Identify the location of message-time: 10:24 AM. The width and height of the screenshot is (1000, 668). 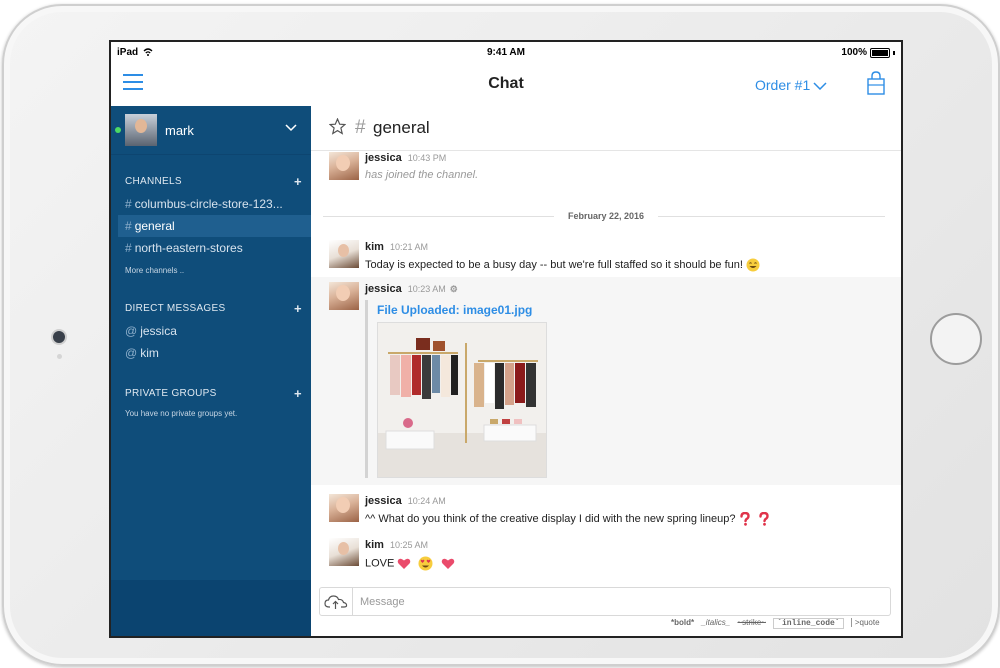
(426, 501).